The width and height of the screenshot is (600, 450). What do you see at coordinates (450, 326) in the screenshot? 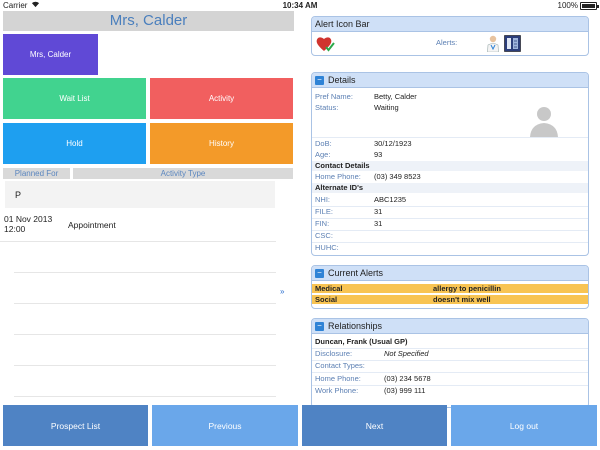
I see `panel-header: − Relationships` at bounding box center [450, 326].